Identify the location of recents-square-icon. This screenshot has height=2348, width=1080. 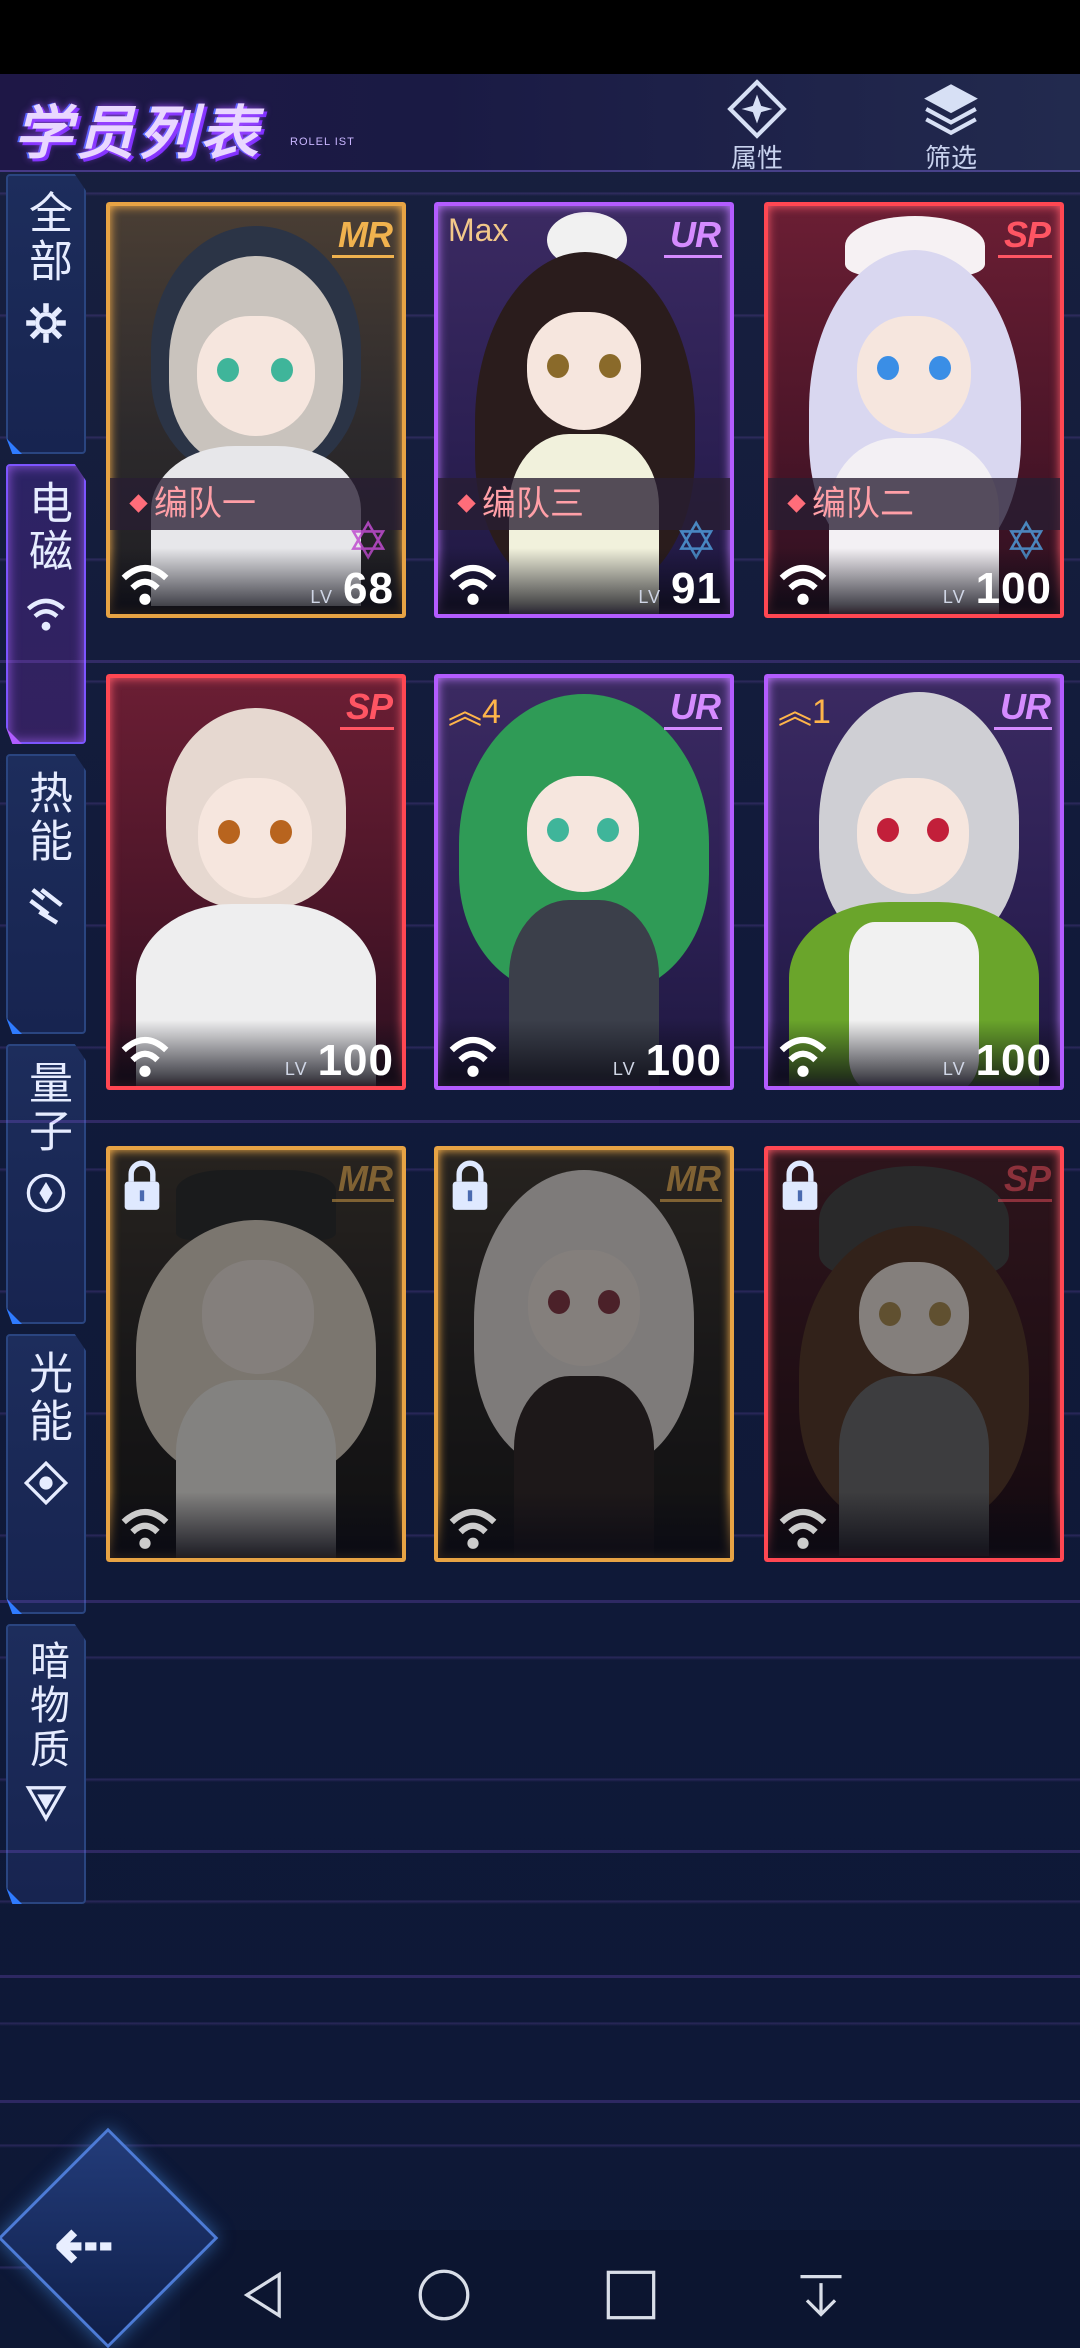
(631, 2295).